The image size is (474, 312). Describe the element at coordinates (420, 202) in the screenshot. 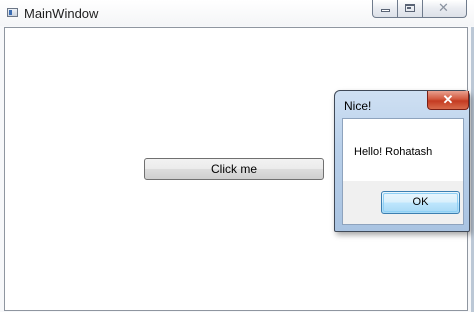

I see `ok-button: OK` at that location.